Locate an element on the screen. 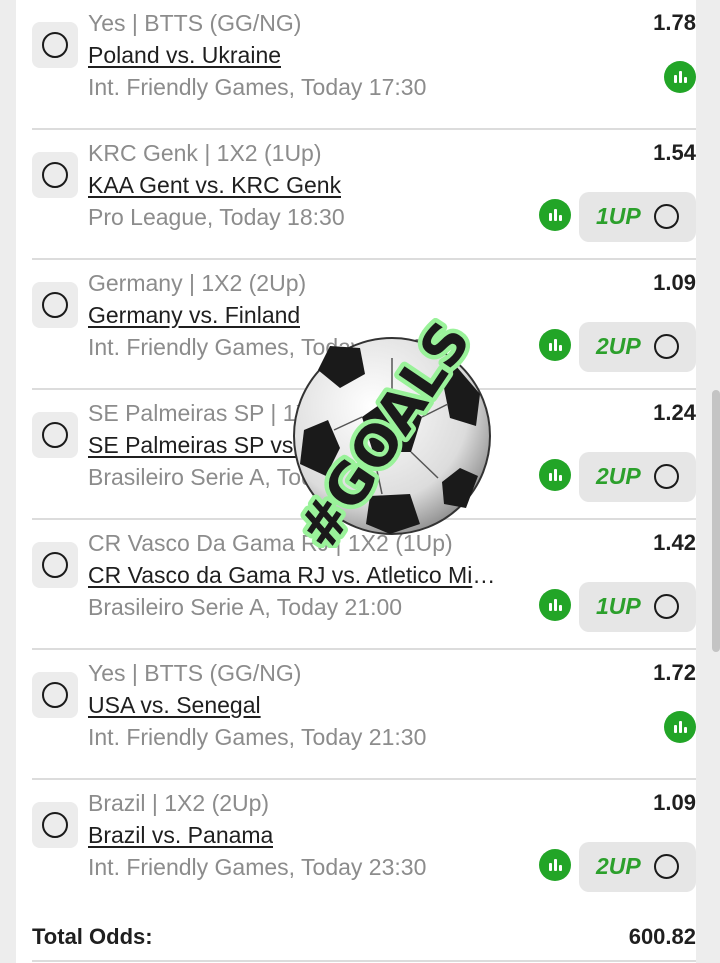 The width and height of the screenshot is (720, 963). competition-time: Pro League, Today 18:30 is located at coordinates (216, 217).